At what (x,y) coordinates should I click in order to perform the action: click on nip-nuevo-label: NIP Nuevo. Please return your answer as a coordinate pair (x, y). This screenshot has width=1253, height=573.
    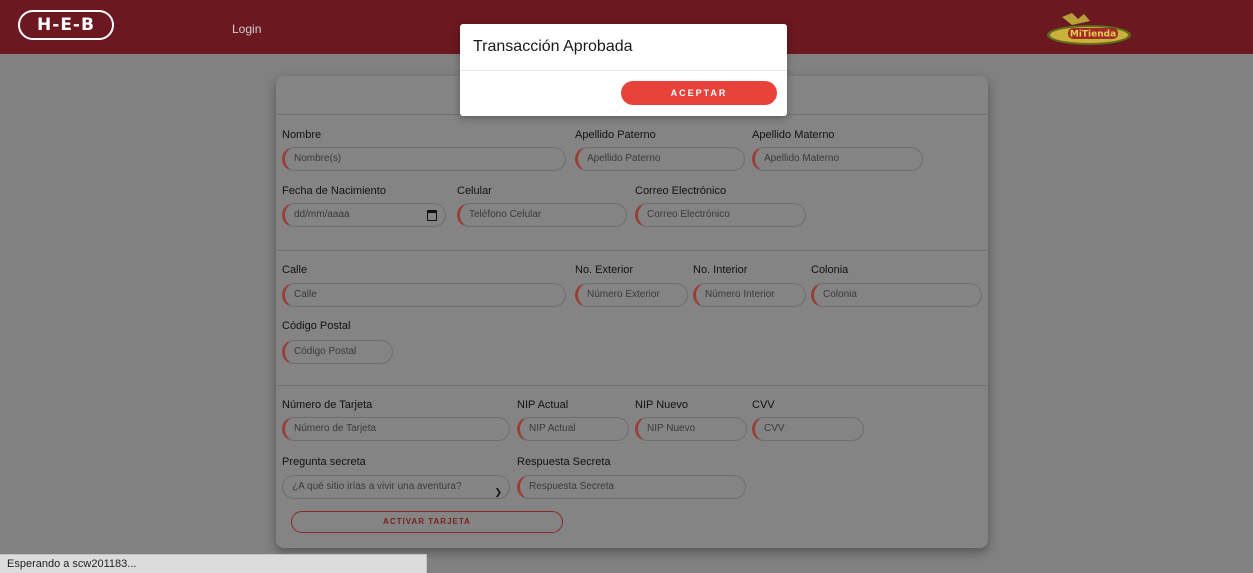
    Looking at the image, I should click on (661, 405).